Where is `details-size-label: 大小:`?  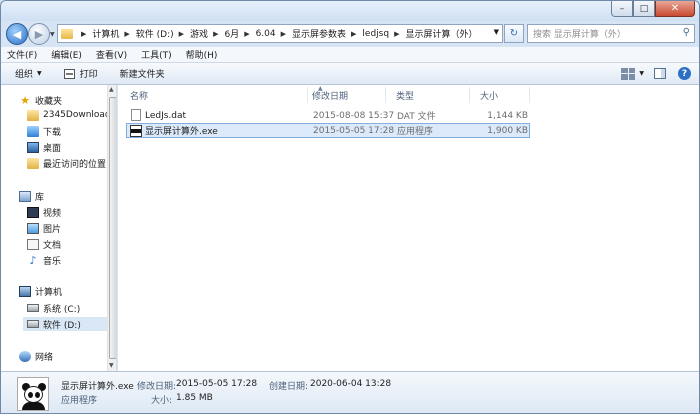 details-size-label: 大小: is located at coordinates (162, 401).